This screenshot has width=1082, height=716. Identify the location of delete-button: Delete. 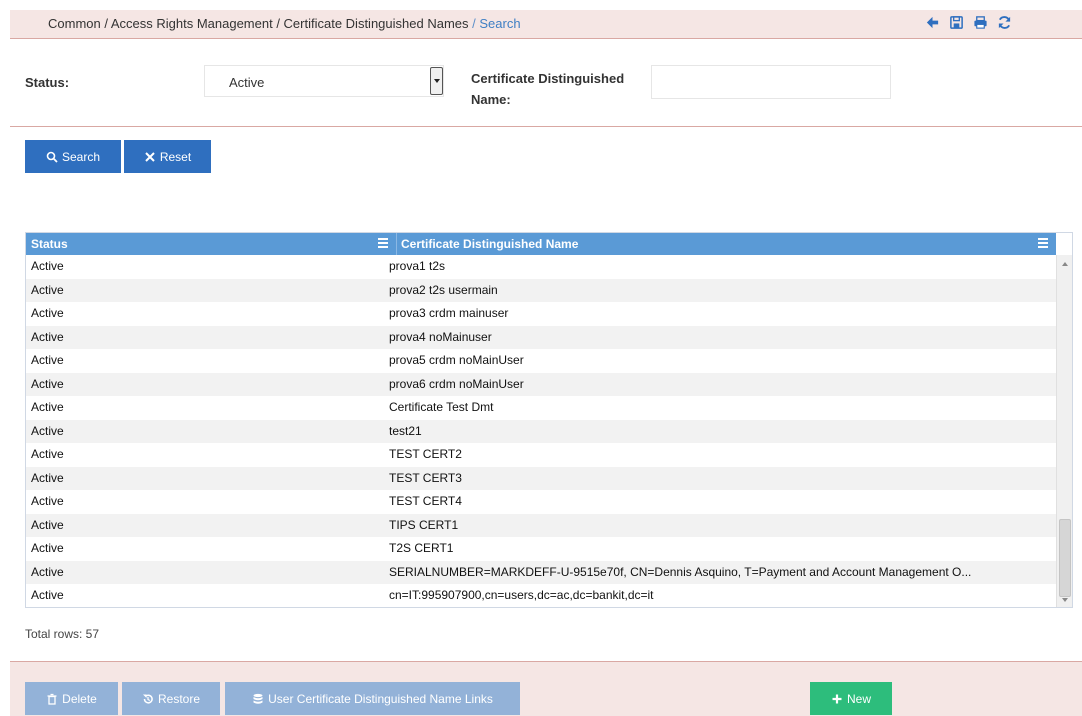
(71, 698).